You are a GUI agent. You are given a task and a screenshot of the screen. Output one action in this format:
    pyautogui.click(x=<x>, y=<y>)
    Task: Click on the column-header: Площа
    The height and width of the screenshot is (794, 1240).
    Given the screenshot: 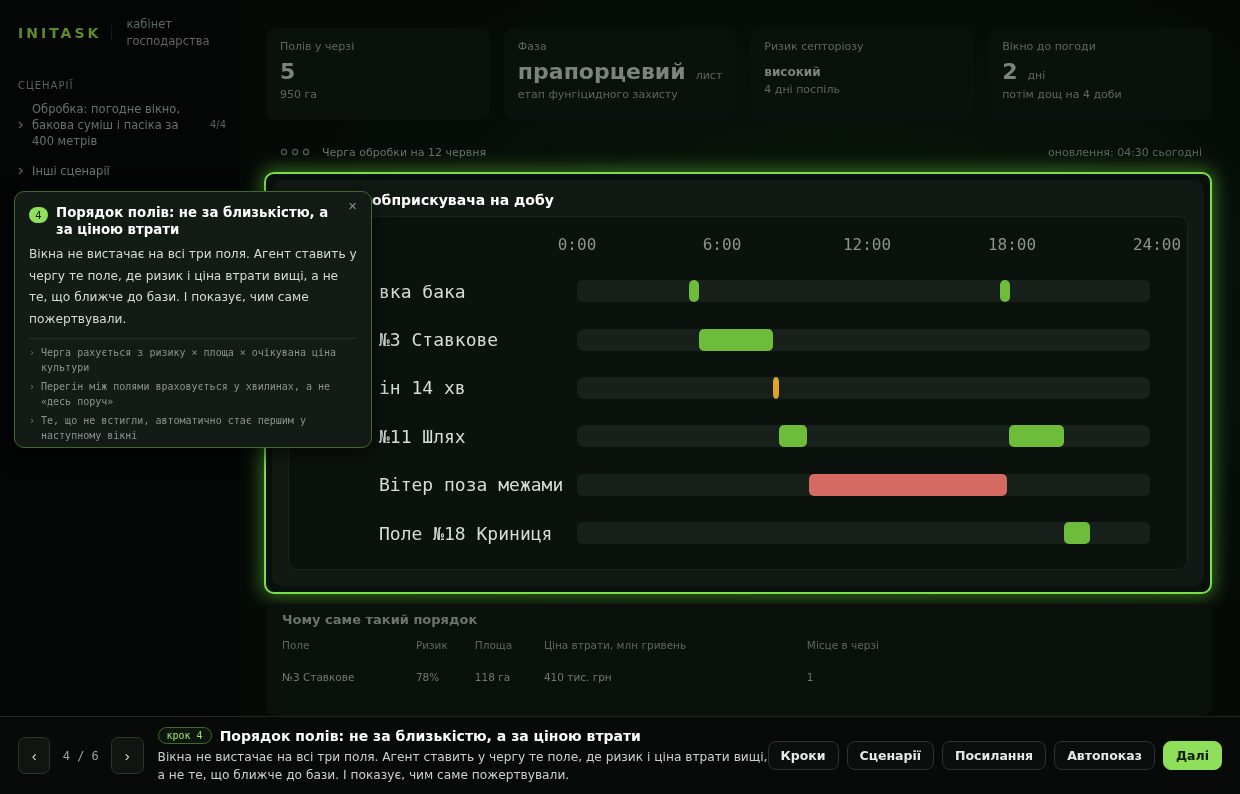 What is the action you would take?
    pyautogui.click(x=494, y=645)
    